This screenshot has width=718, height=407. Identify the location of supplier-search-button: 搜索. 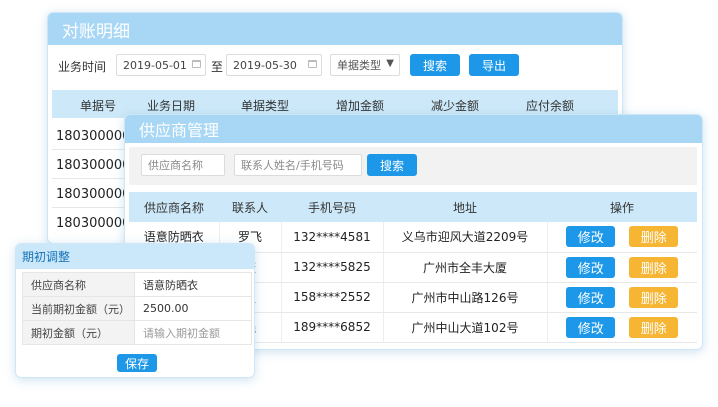
(392, 165).